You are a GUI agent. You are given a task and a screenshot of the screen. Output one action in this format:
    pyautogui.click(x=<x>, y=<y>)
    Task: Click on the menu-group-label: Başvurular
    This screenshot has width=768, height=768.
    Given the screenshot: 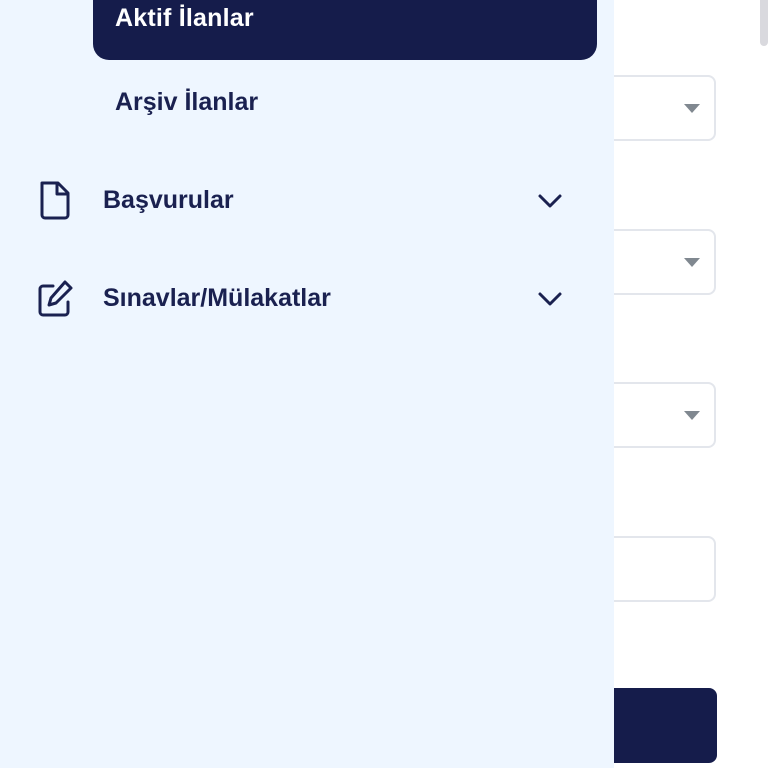 What is the action you would take?
    pyautogui.click(x=168, y=200)
    